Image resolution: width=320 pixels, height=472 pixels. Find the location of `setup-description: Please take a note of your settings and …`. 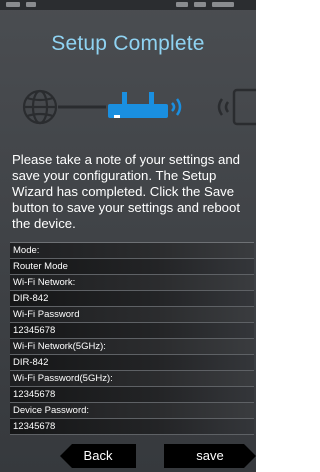

setup-description: Please take a note of your settings and … is located at coordinates (126, 191).